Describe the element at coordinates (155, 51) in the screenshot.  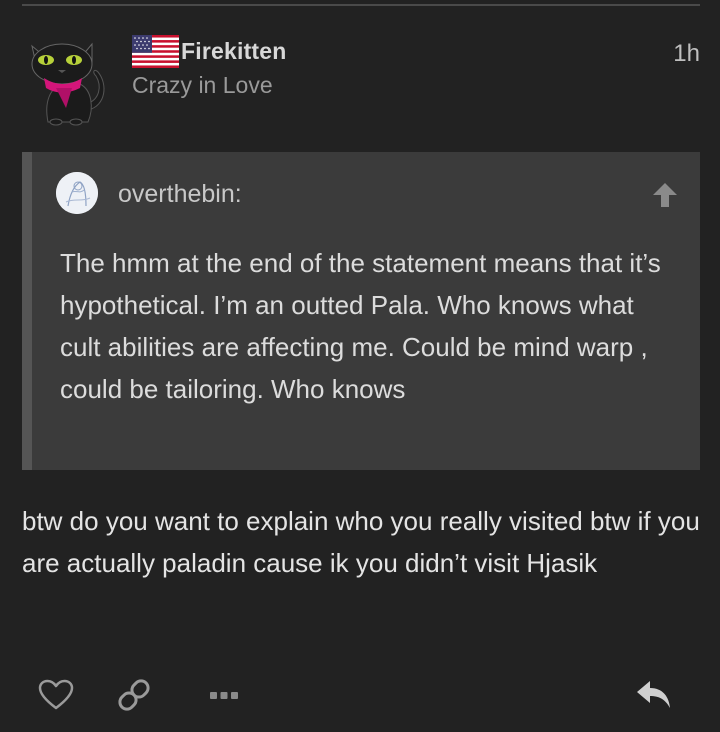
I see `us-flag-icon` at that location.